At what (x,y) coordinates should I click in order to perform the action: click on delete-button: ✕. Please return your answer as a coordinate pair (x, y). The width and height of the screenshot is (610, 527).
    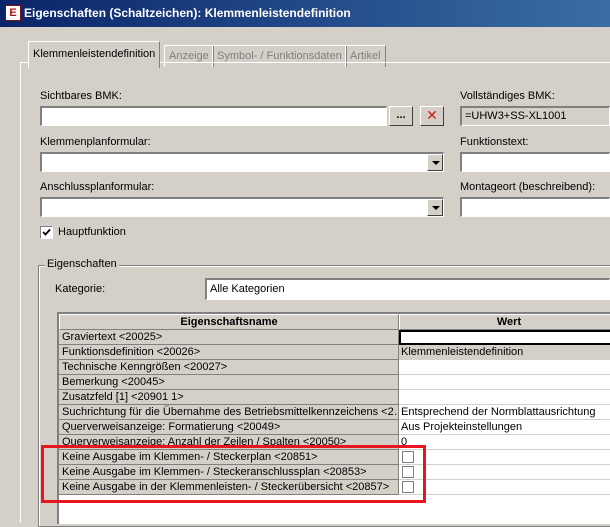
    Looking at the image, I should click on (432, 116).